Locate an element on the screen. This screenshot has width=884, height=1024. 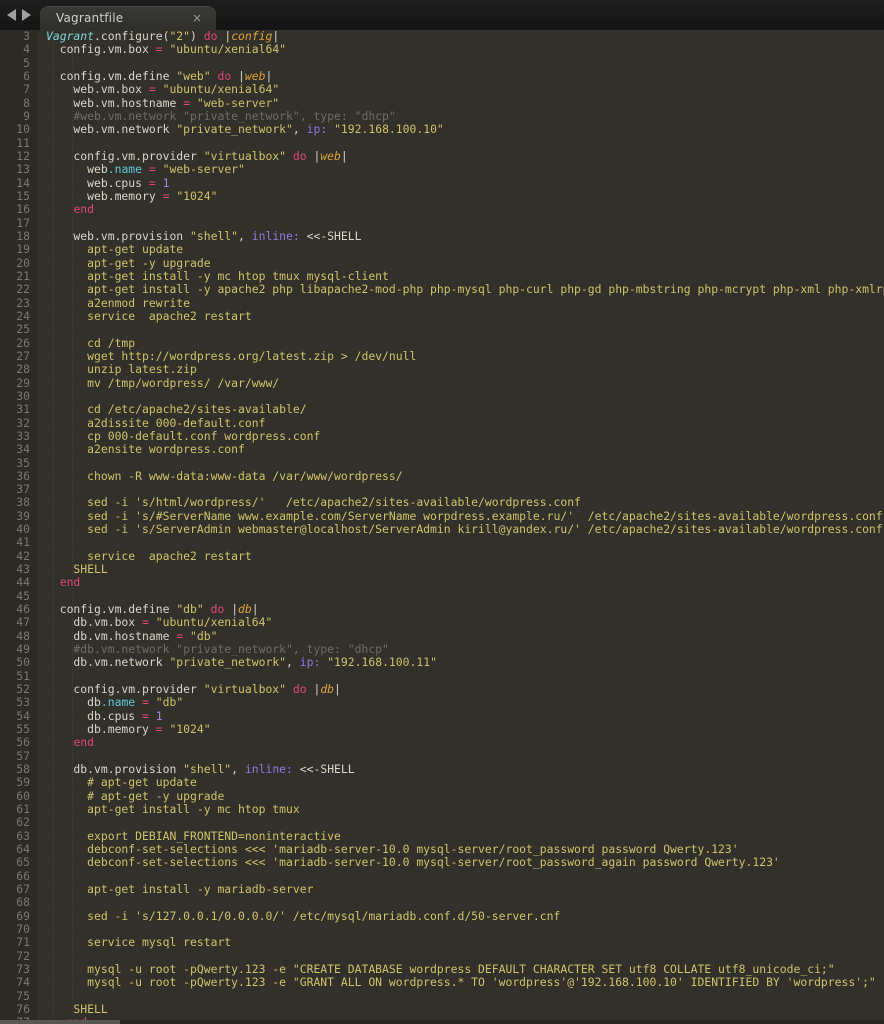
code-line: 46 config.vm.define "db" do |db| is located at coordinates (442, 609).